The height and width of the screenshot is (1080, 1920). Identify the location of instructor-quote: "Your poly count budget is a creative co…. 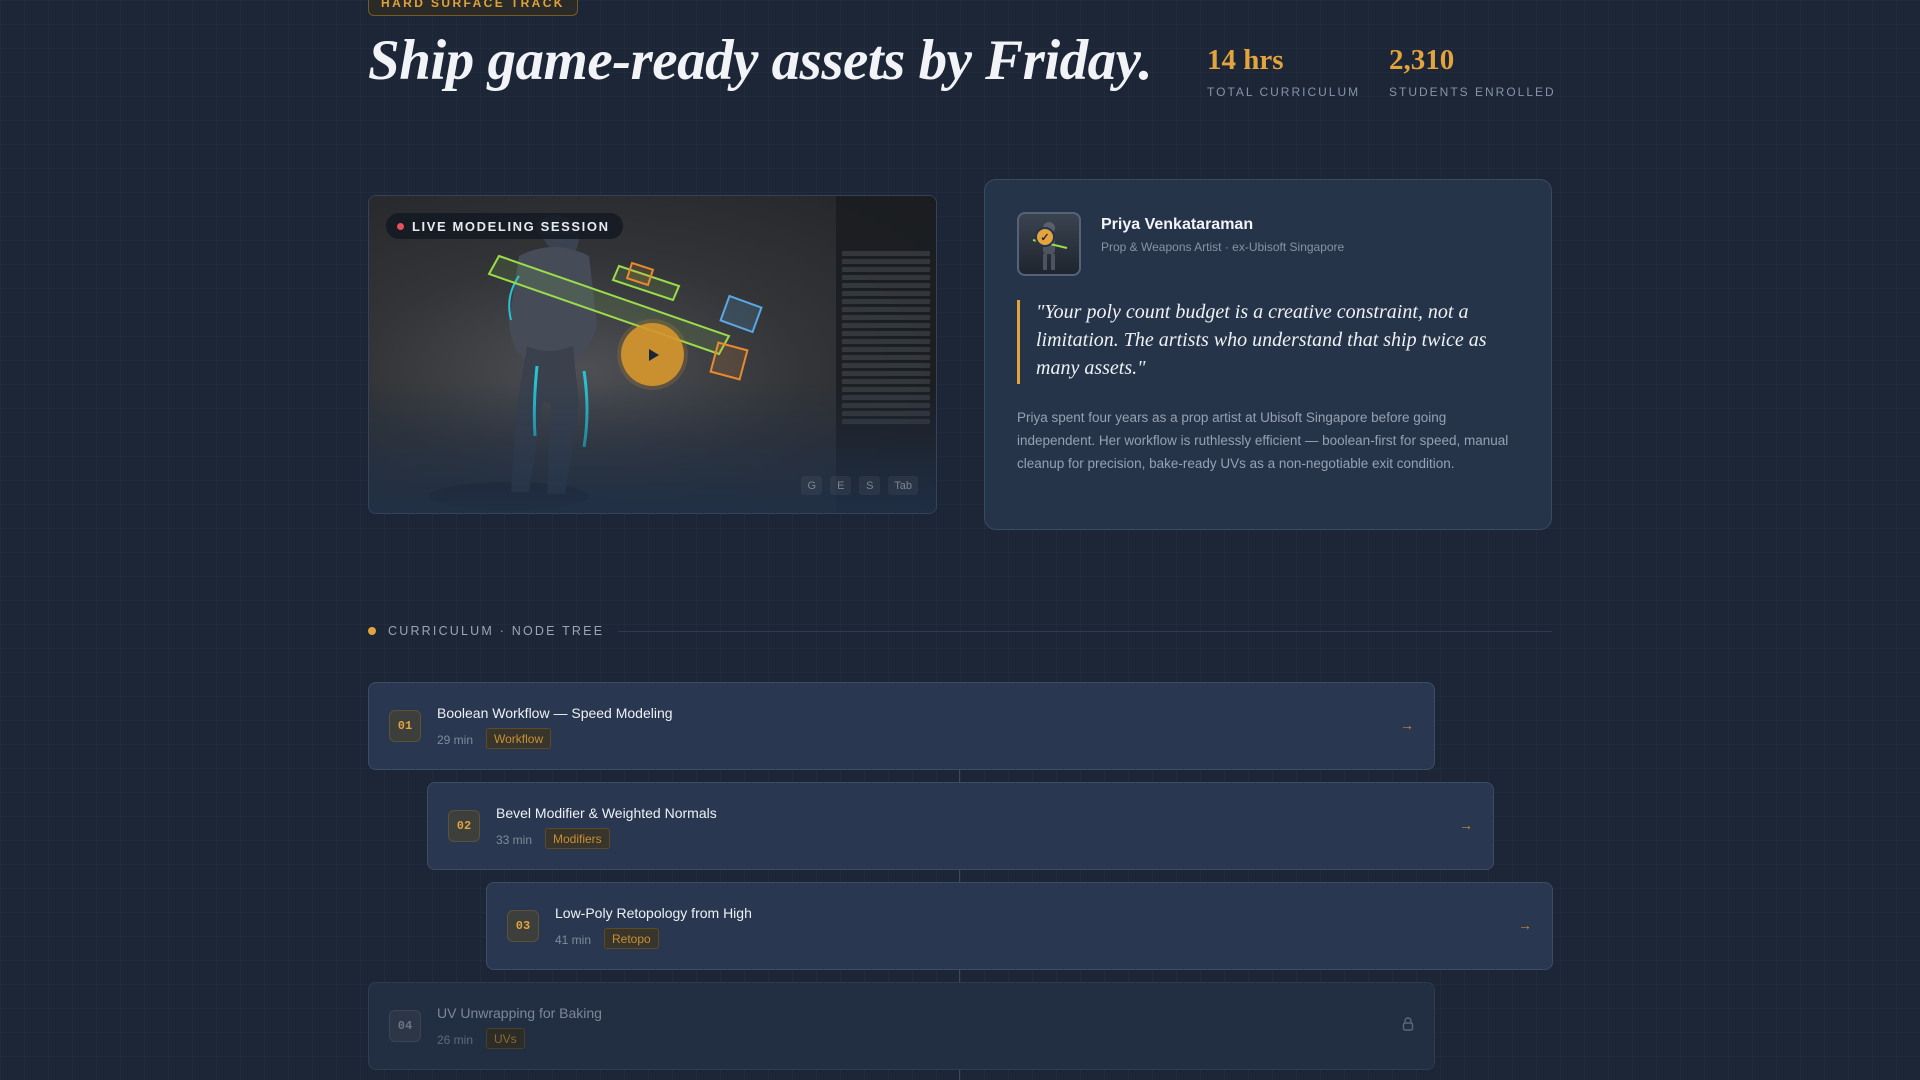
(1261, 340).